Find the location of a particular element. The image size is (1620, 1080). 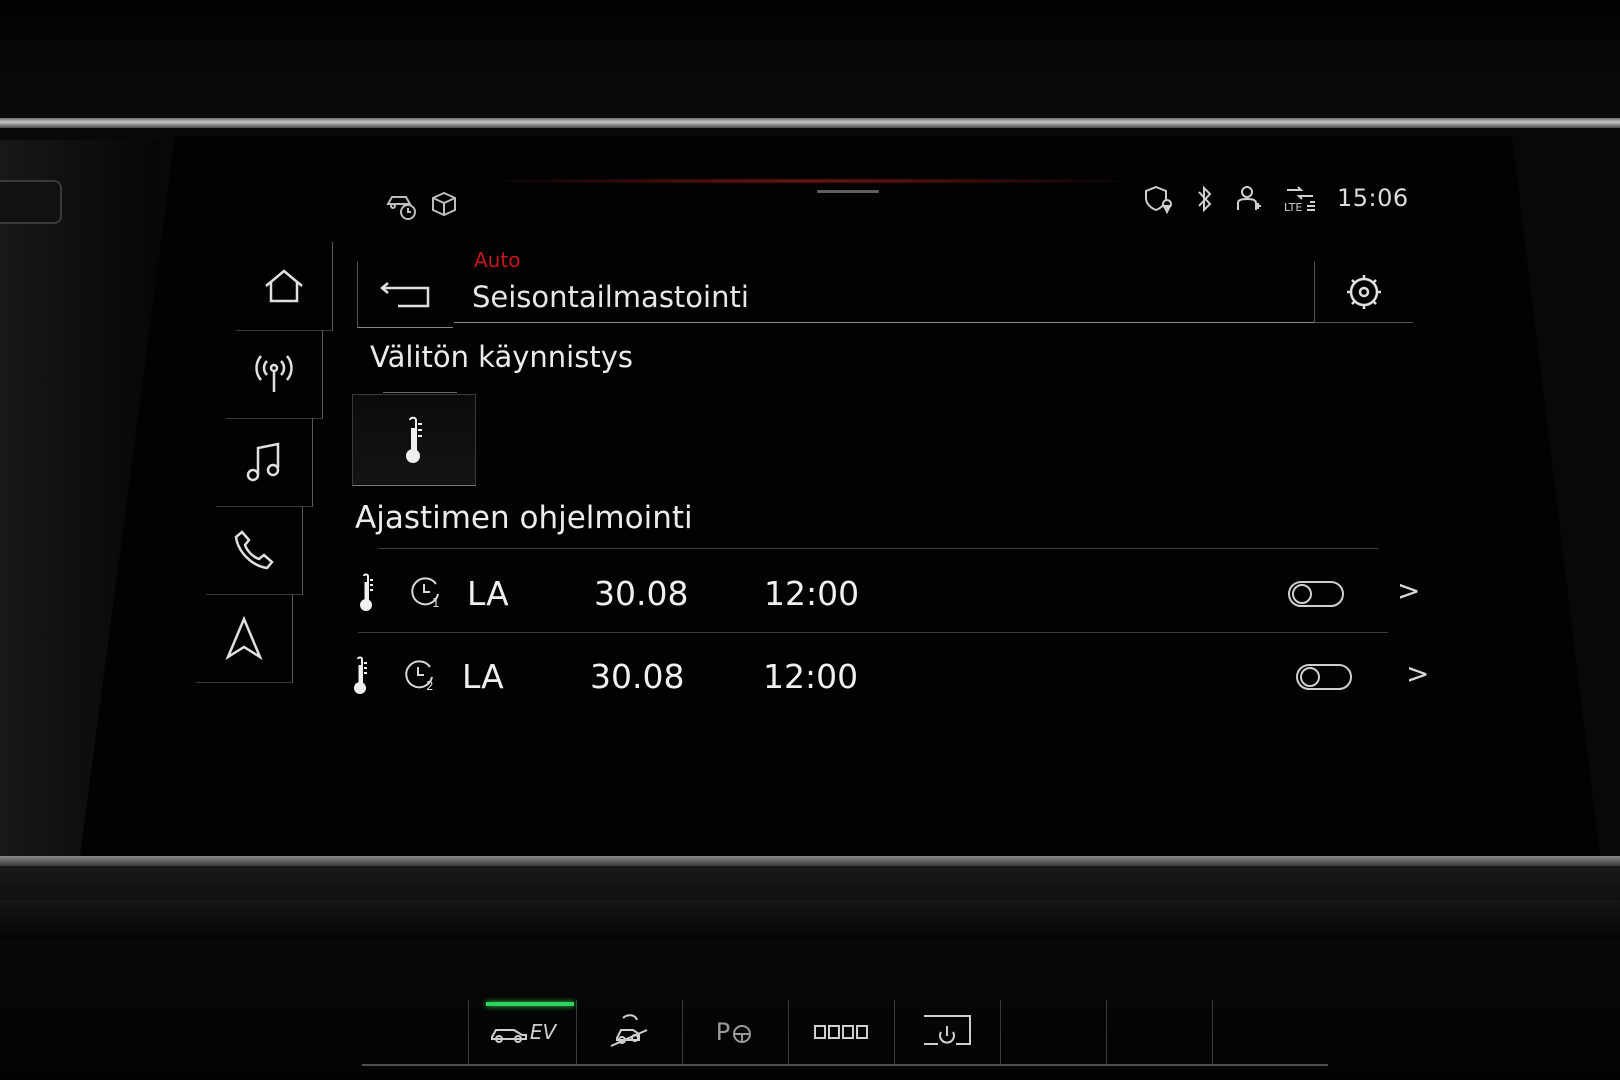

parking-assist-button: P is located at coordinates (735, 1032).